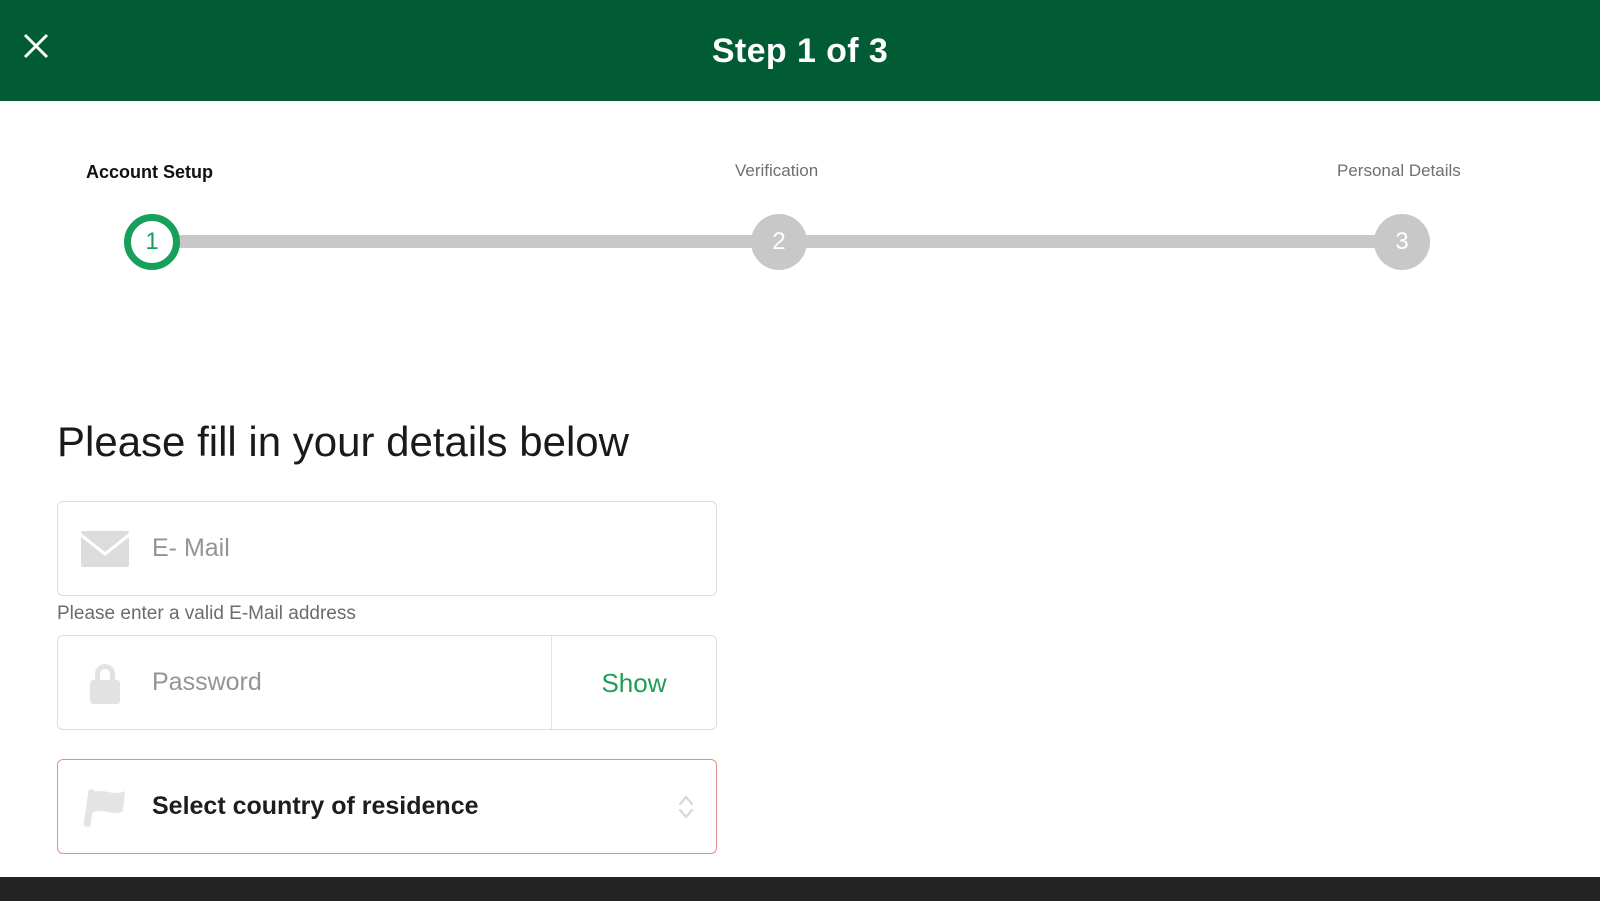  I want to click on stepper-node-halo, so click(159, 249).